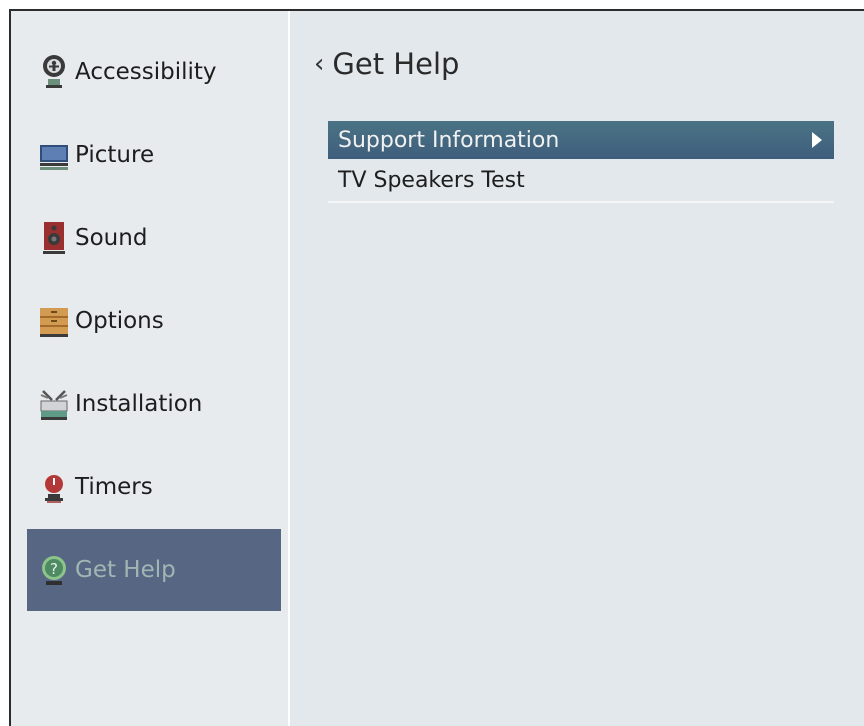 Image resolution: width=864 pixels, height=726 pixels. Describe the element at coordinates (817, 140) in the screenshot. I see `arrow-right-icon` at that location.